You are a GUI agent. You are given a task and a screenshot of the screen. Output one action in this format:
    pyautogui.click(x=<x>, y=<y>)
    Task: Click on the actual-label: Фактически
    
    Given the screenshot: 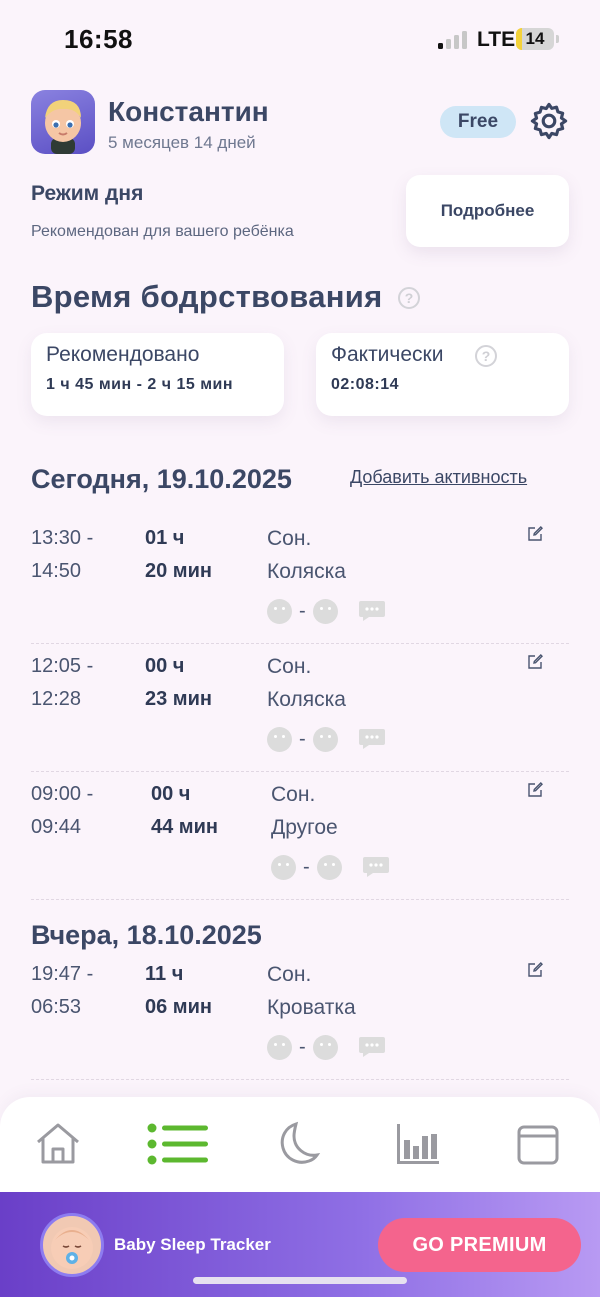 What is the action you would take?
    pyautogui.click(x=387, y=354)
    